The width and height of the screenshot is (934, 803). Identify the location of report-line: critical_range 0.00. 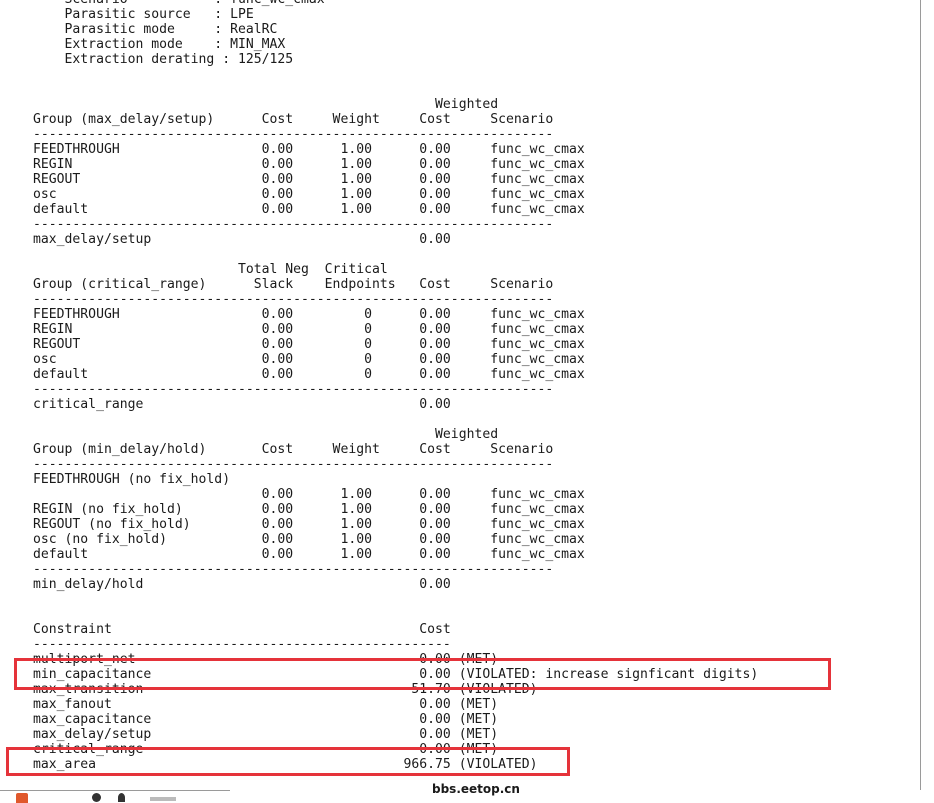
(242, 404).